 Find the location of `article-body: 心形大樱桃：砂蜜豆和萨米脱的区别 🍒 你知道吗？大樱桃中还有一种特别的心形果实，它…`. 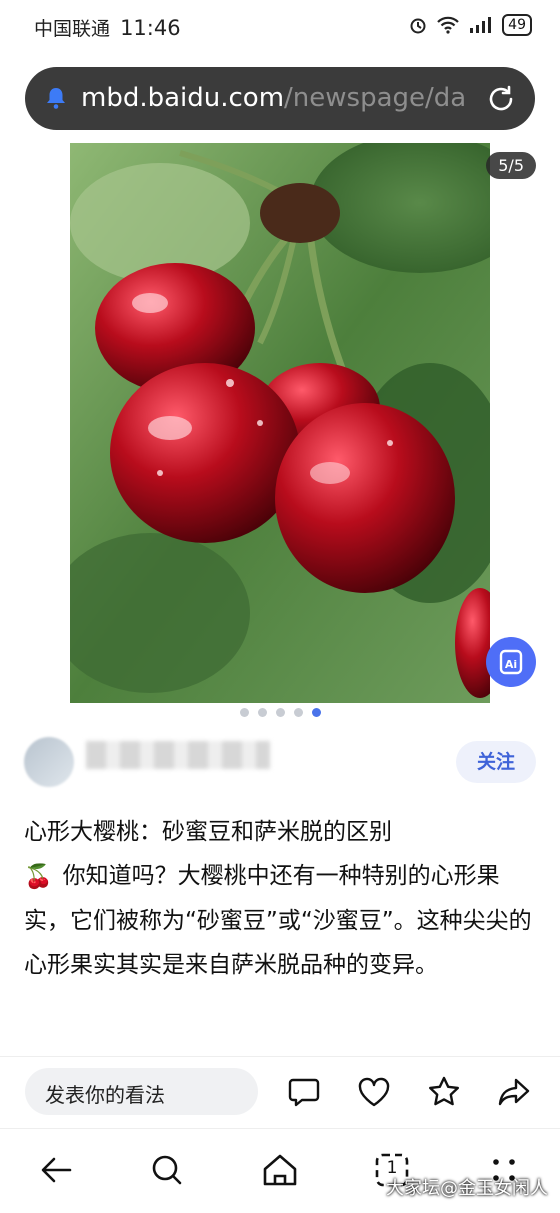

article-body: 心形大樱桃：砂蜜豆和萨米脱的区别 🍒 你知道吗？大樱桃中还有一种特别的心形果实，它… is located at coordinates (280, 898).